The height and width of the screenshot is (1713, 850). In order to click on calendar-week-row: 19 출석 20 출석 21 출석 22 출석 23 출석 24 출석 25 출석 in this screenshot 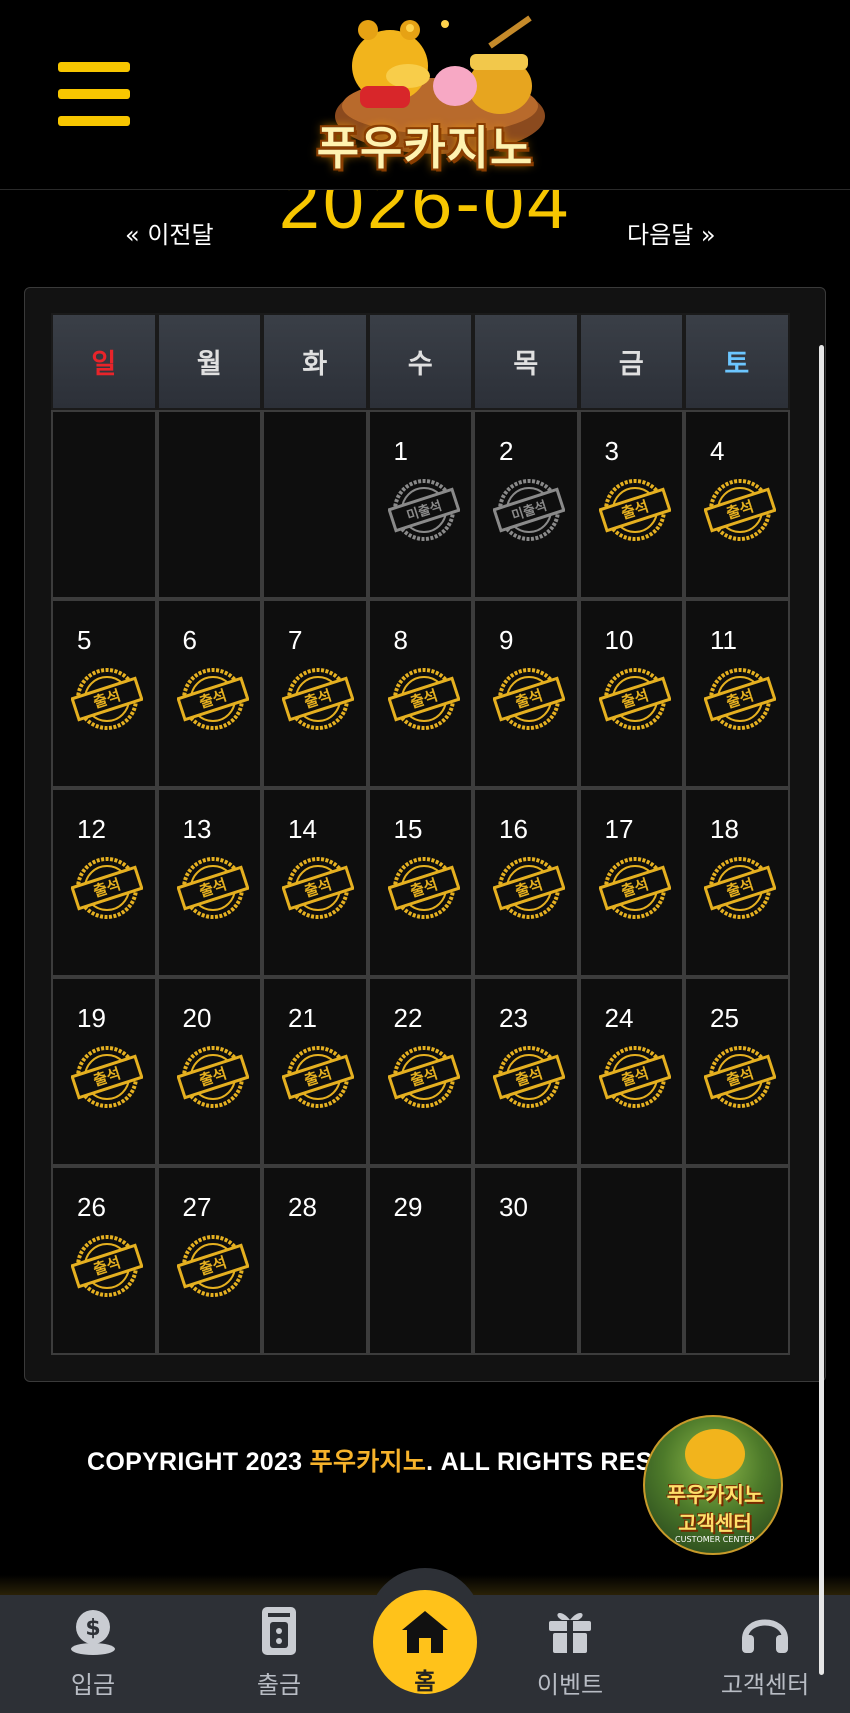, I will do `click(439, 1071)`.